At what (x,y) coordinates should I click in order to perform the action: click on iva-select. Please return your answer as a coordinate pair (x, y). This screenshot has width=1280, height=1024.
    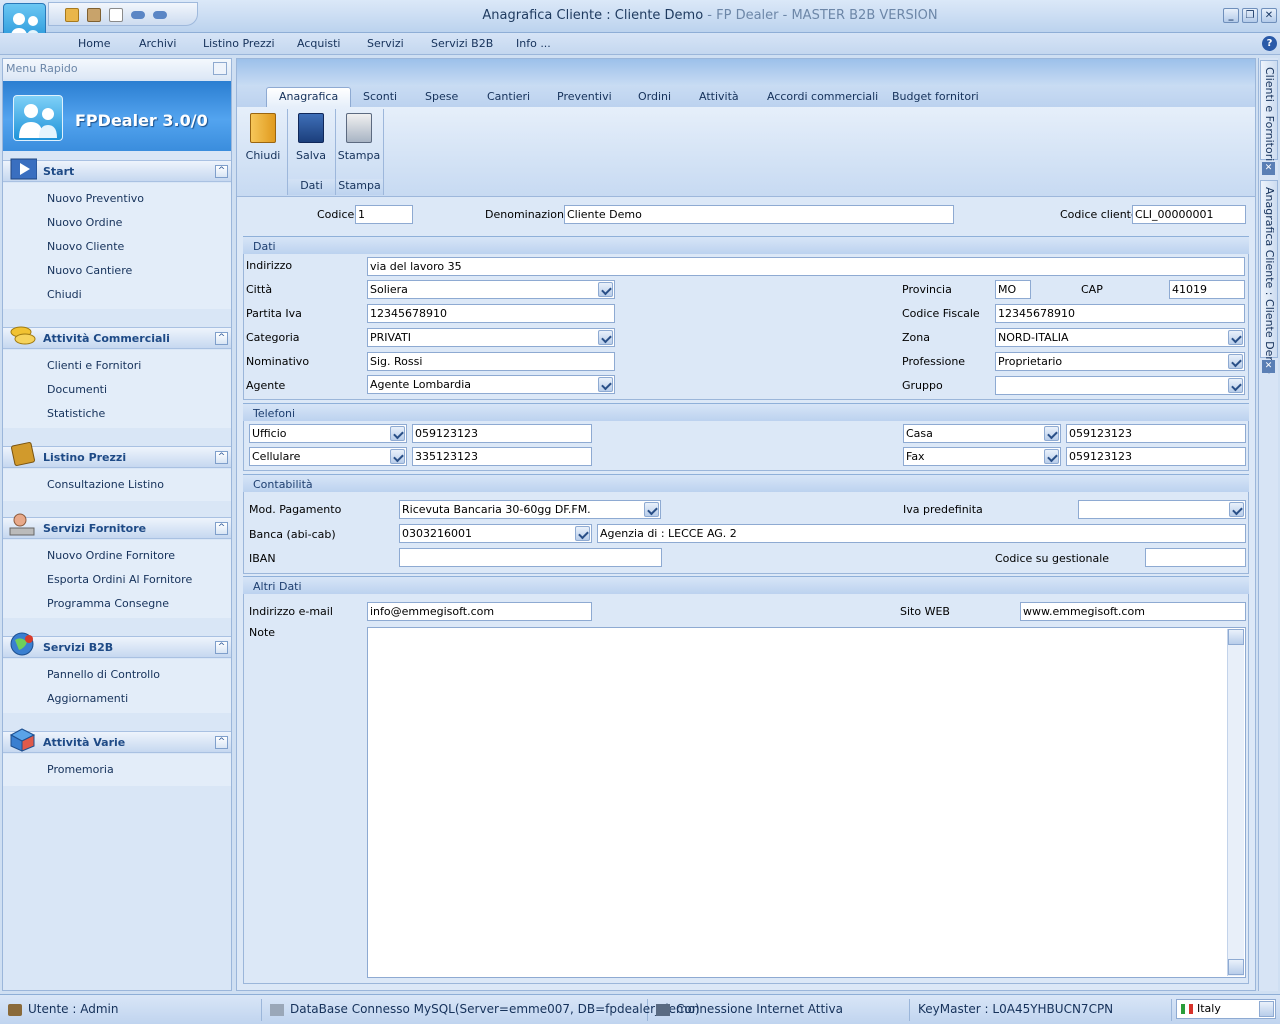
    Looking at the image, I should click on (1162, 509).